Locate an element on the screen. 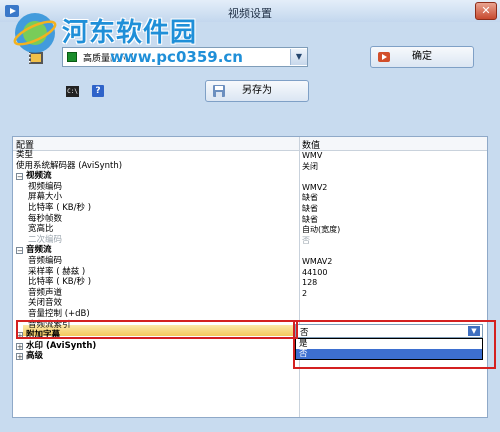 This screenshot has height=432, width=500. grid-row-name: 使用系统解码器 (AviSynth) is located at coordinates (69, 165).